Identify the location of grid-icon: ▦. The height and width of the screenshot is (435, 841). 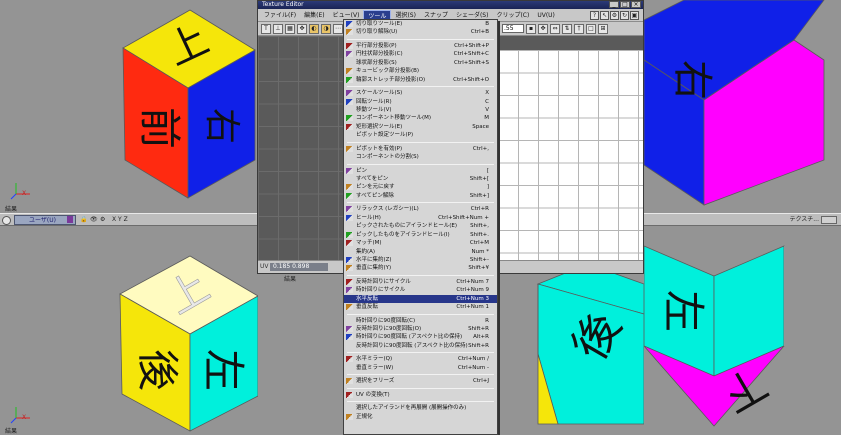
(290, 28).